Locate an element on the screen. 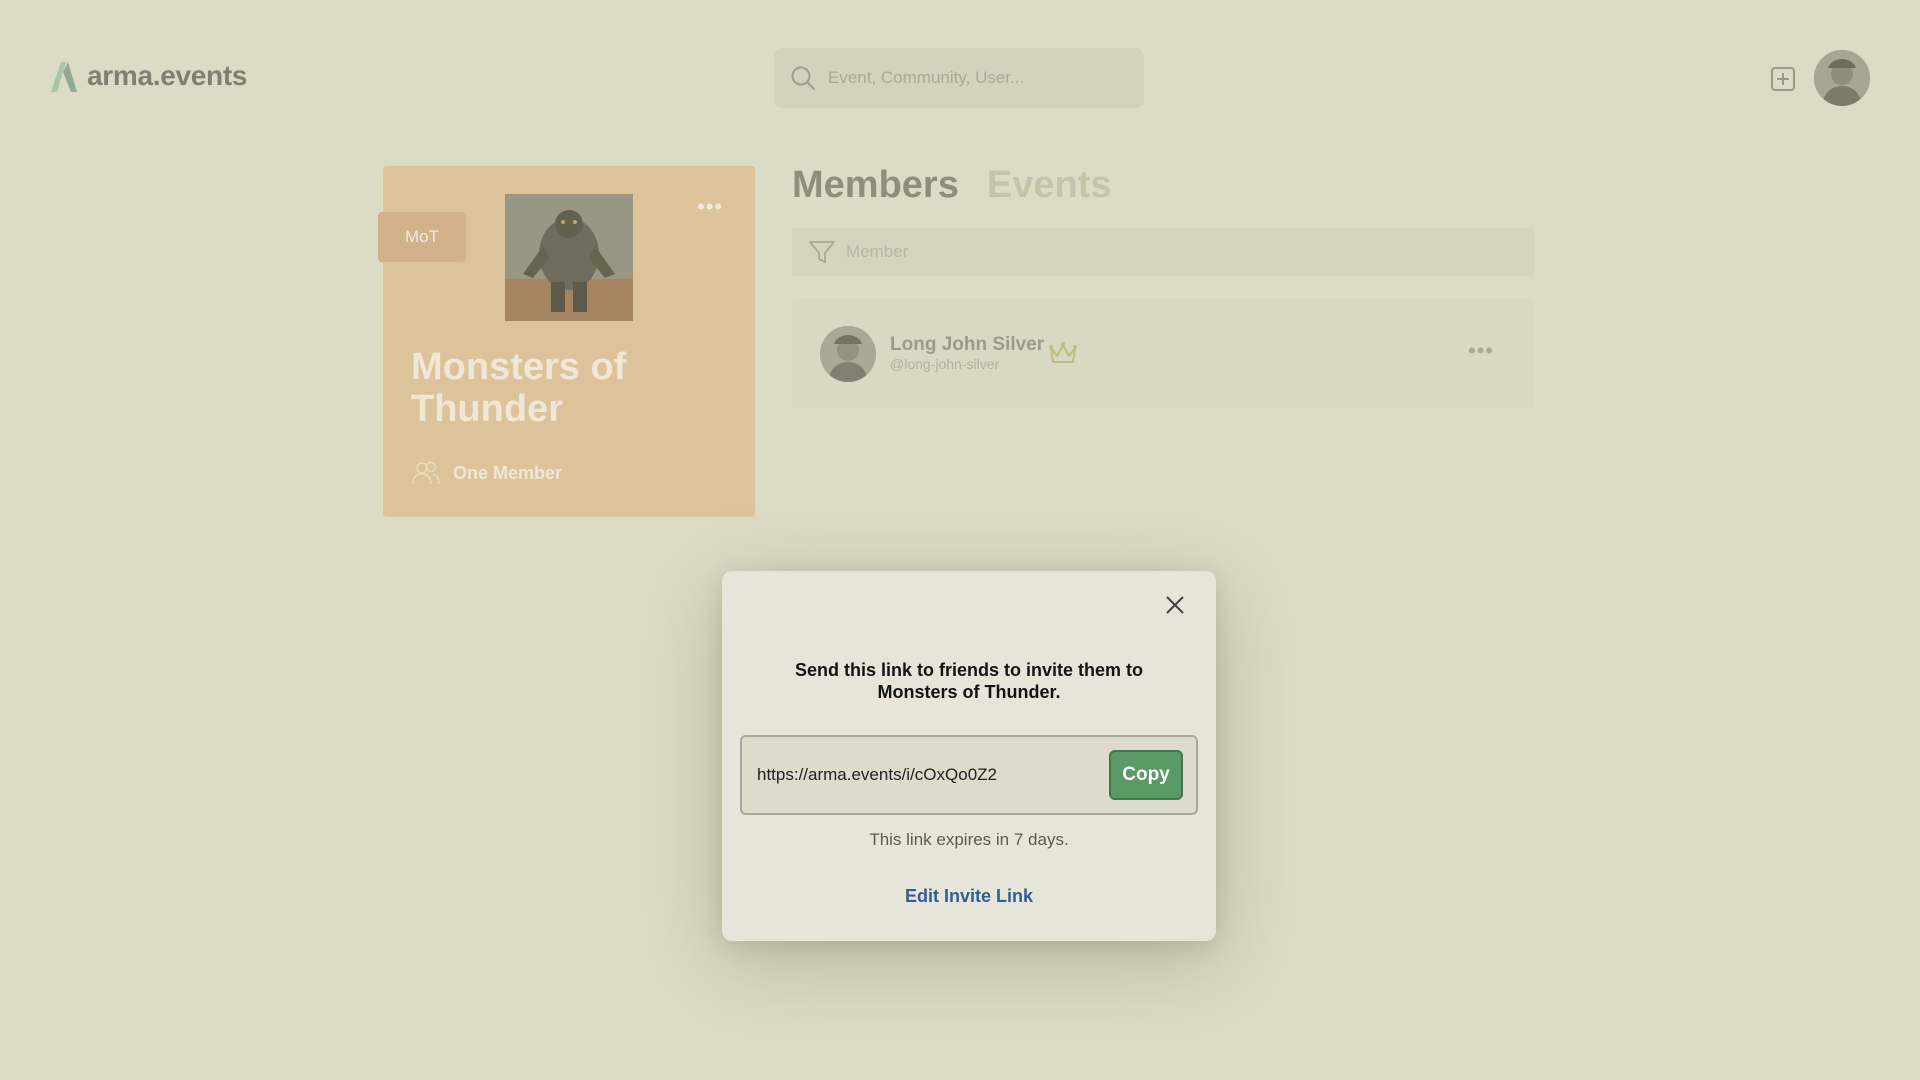 The image size is (1920, 1080). users-icon is located at coordinates (426, 473).